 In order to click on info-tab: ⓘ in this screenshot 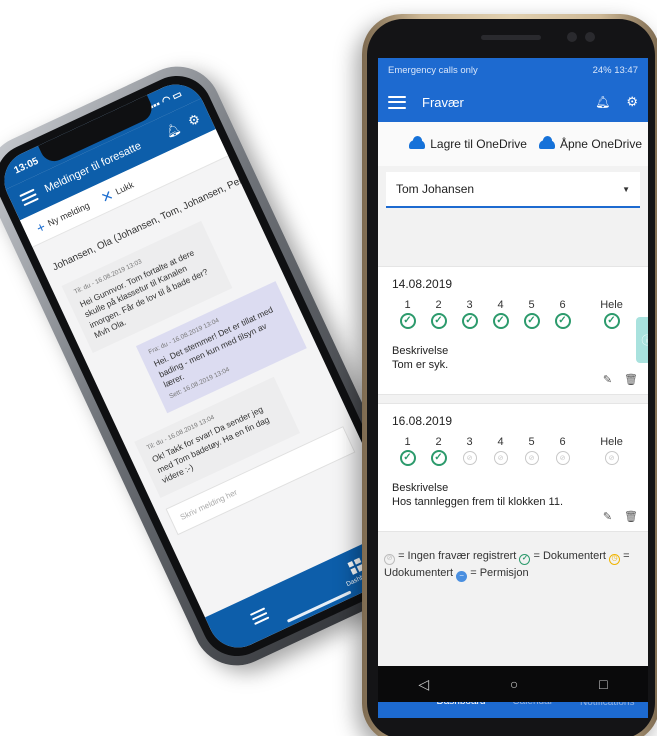, I will do `click(642, 340)`.